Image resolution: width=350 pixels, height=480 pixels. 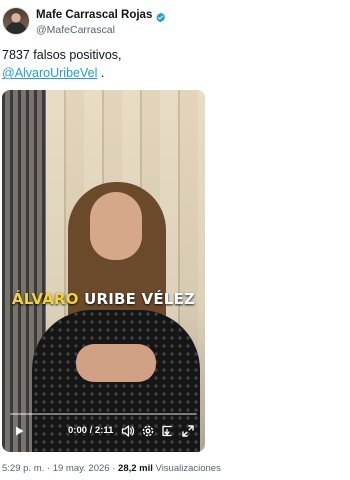 I want to click on video-frame-person-face, so click(x=116, y=226).